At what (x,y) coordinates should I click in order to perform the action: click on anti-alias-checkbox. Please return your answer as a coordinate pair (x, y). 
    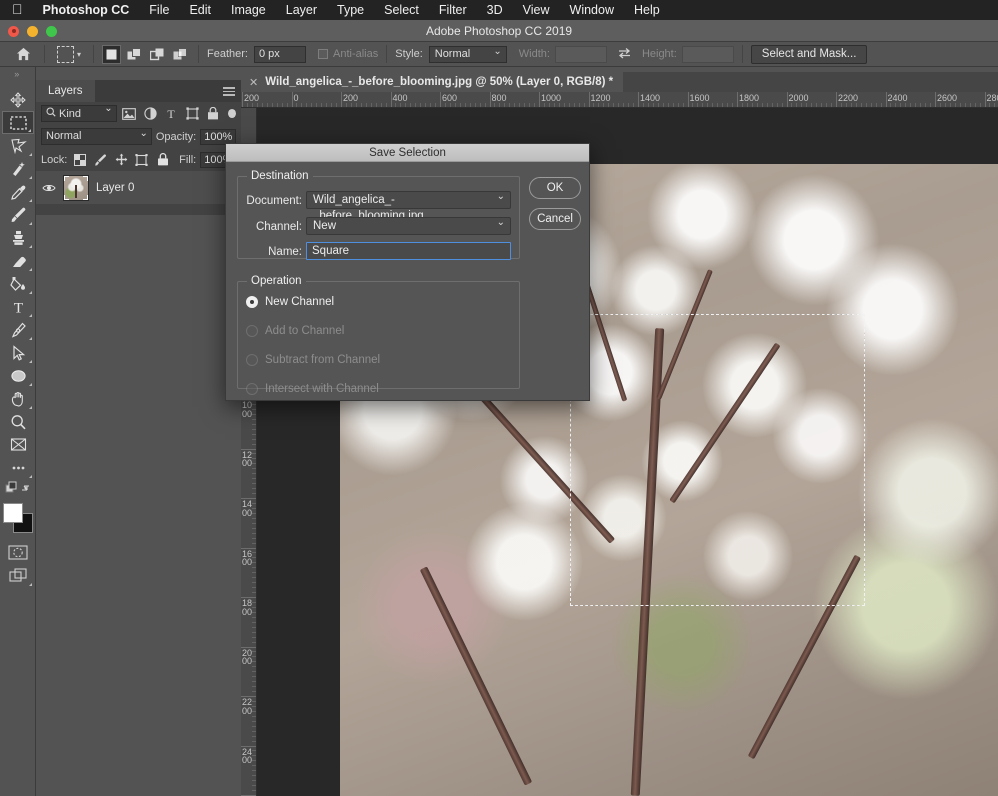
    Looking at the image, I should click on (322, 54).